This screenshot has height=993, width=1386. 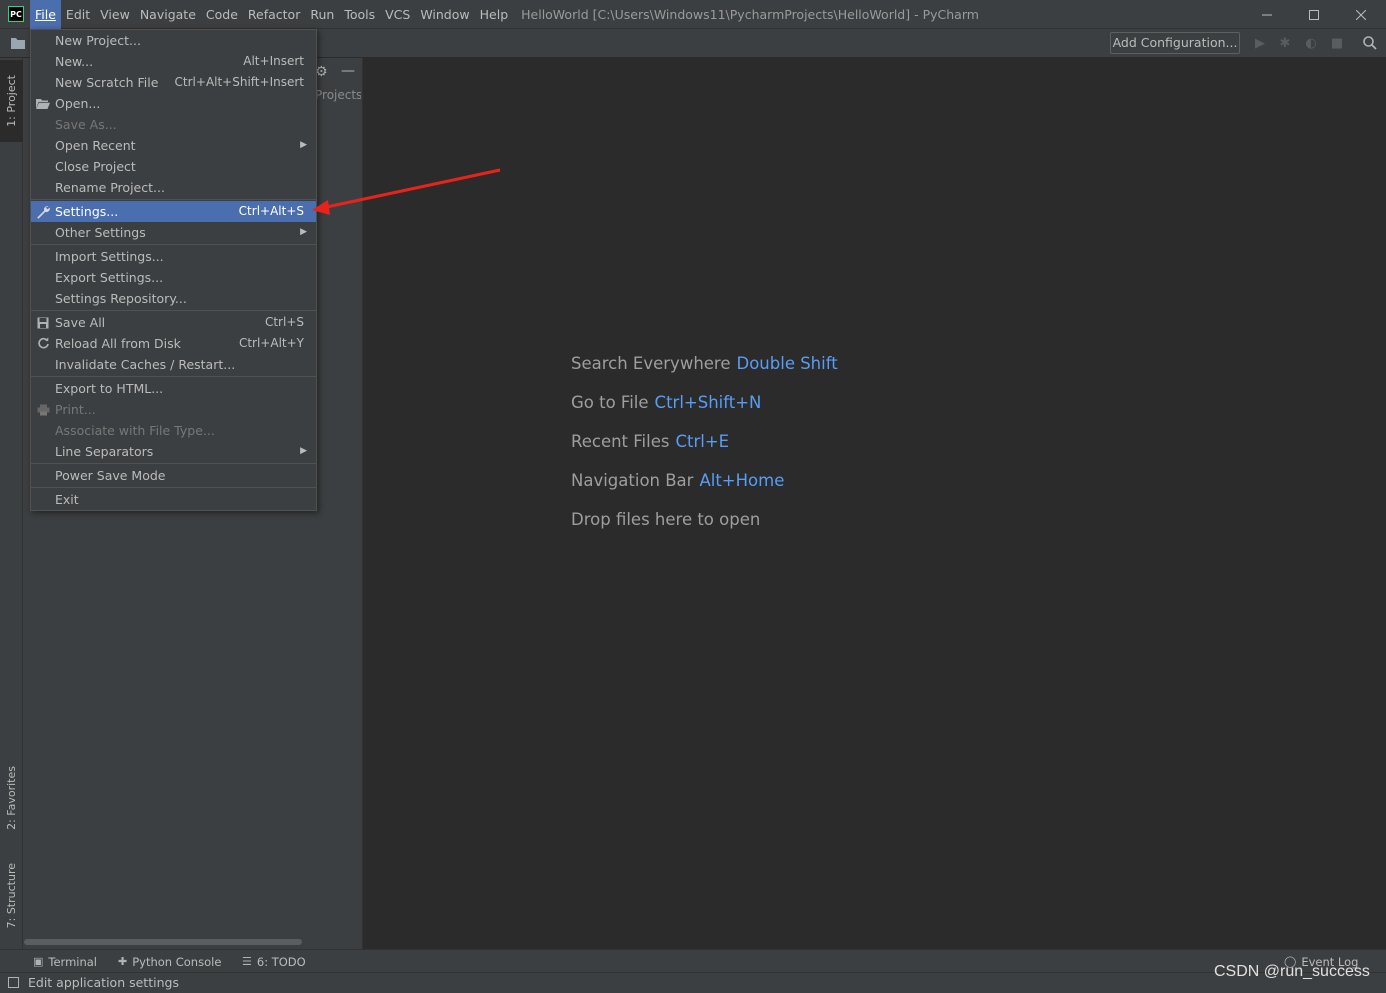 I want to click on red-annotation-arrow-icon, so click(x=406, y=191).